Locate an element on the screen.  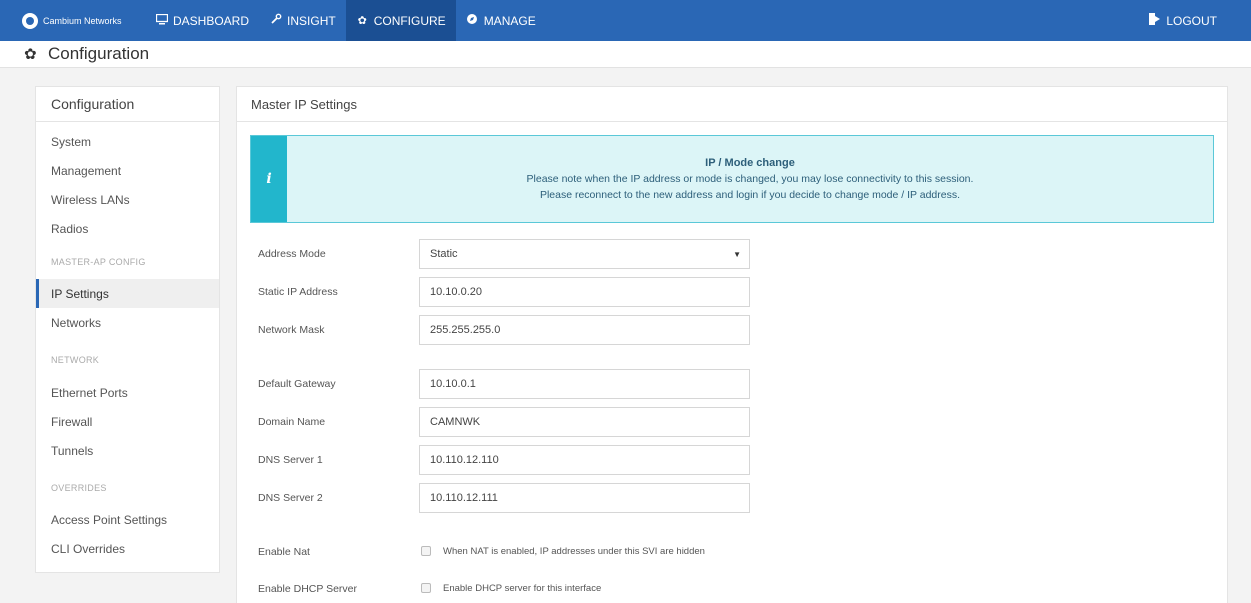
default-gateway-label: Default Gateway is located at coordinates (297, 384).